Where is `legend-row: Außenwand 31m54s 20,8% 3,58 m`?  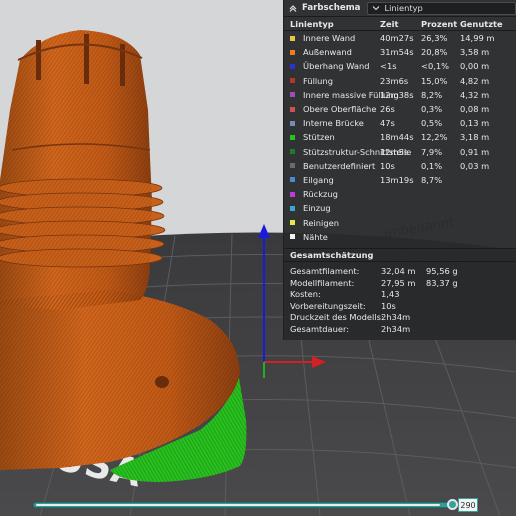
legend-row: Außenwand 31m54s 20,8% 3,58 m is located at coordinates (400, 52).